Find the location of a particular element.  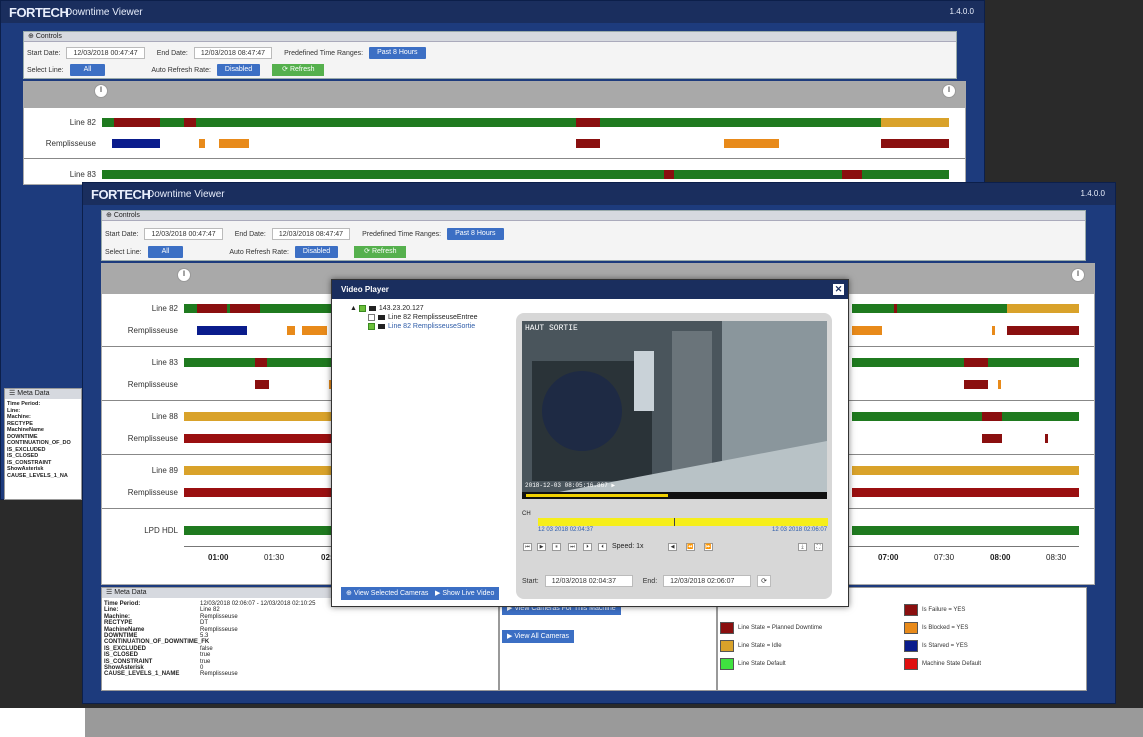

step-forward-icon: ⏵ is located at coordinates (587, 547).